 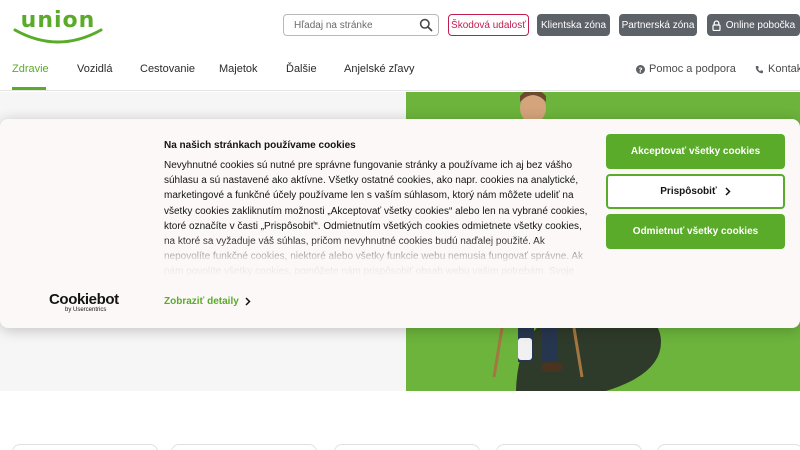 I want to click on claim-button-label: Škodová udalosť, so click(x=488, y=25).